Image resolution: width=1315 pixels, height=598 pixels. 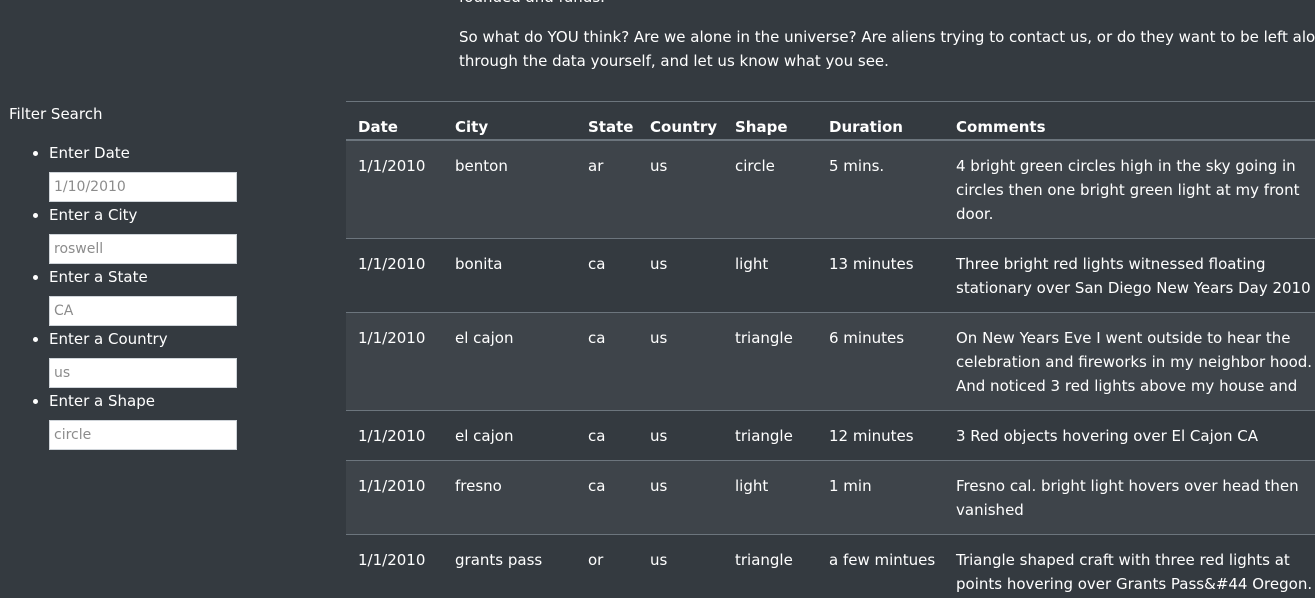 I want to click on filter-label-country: Enter a Country, so click(x=108, y=339).